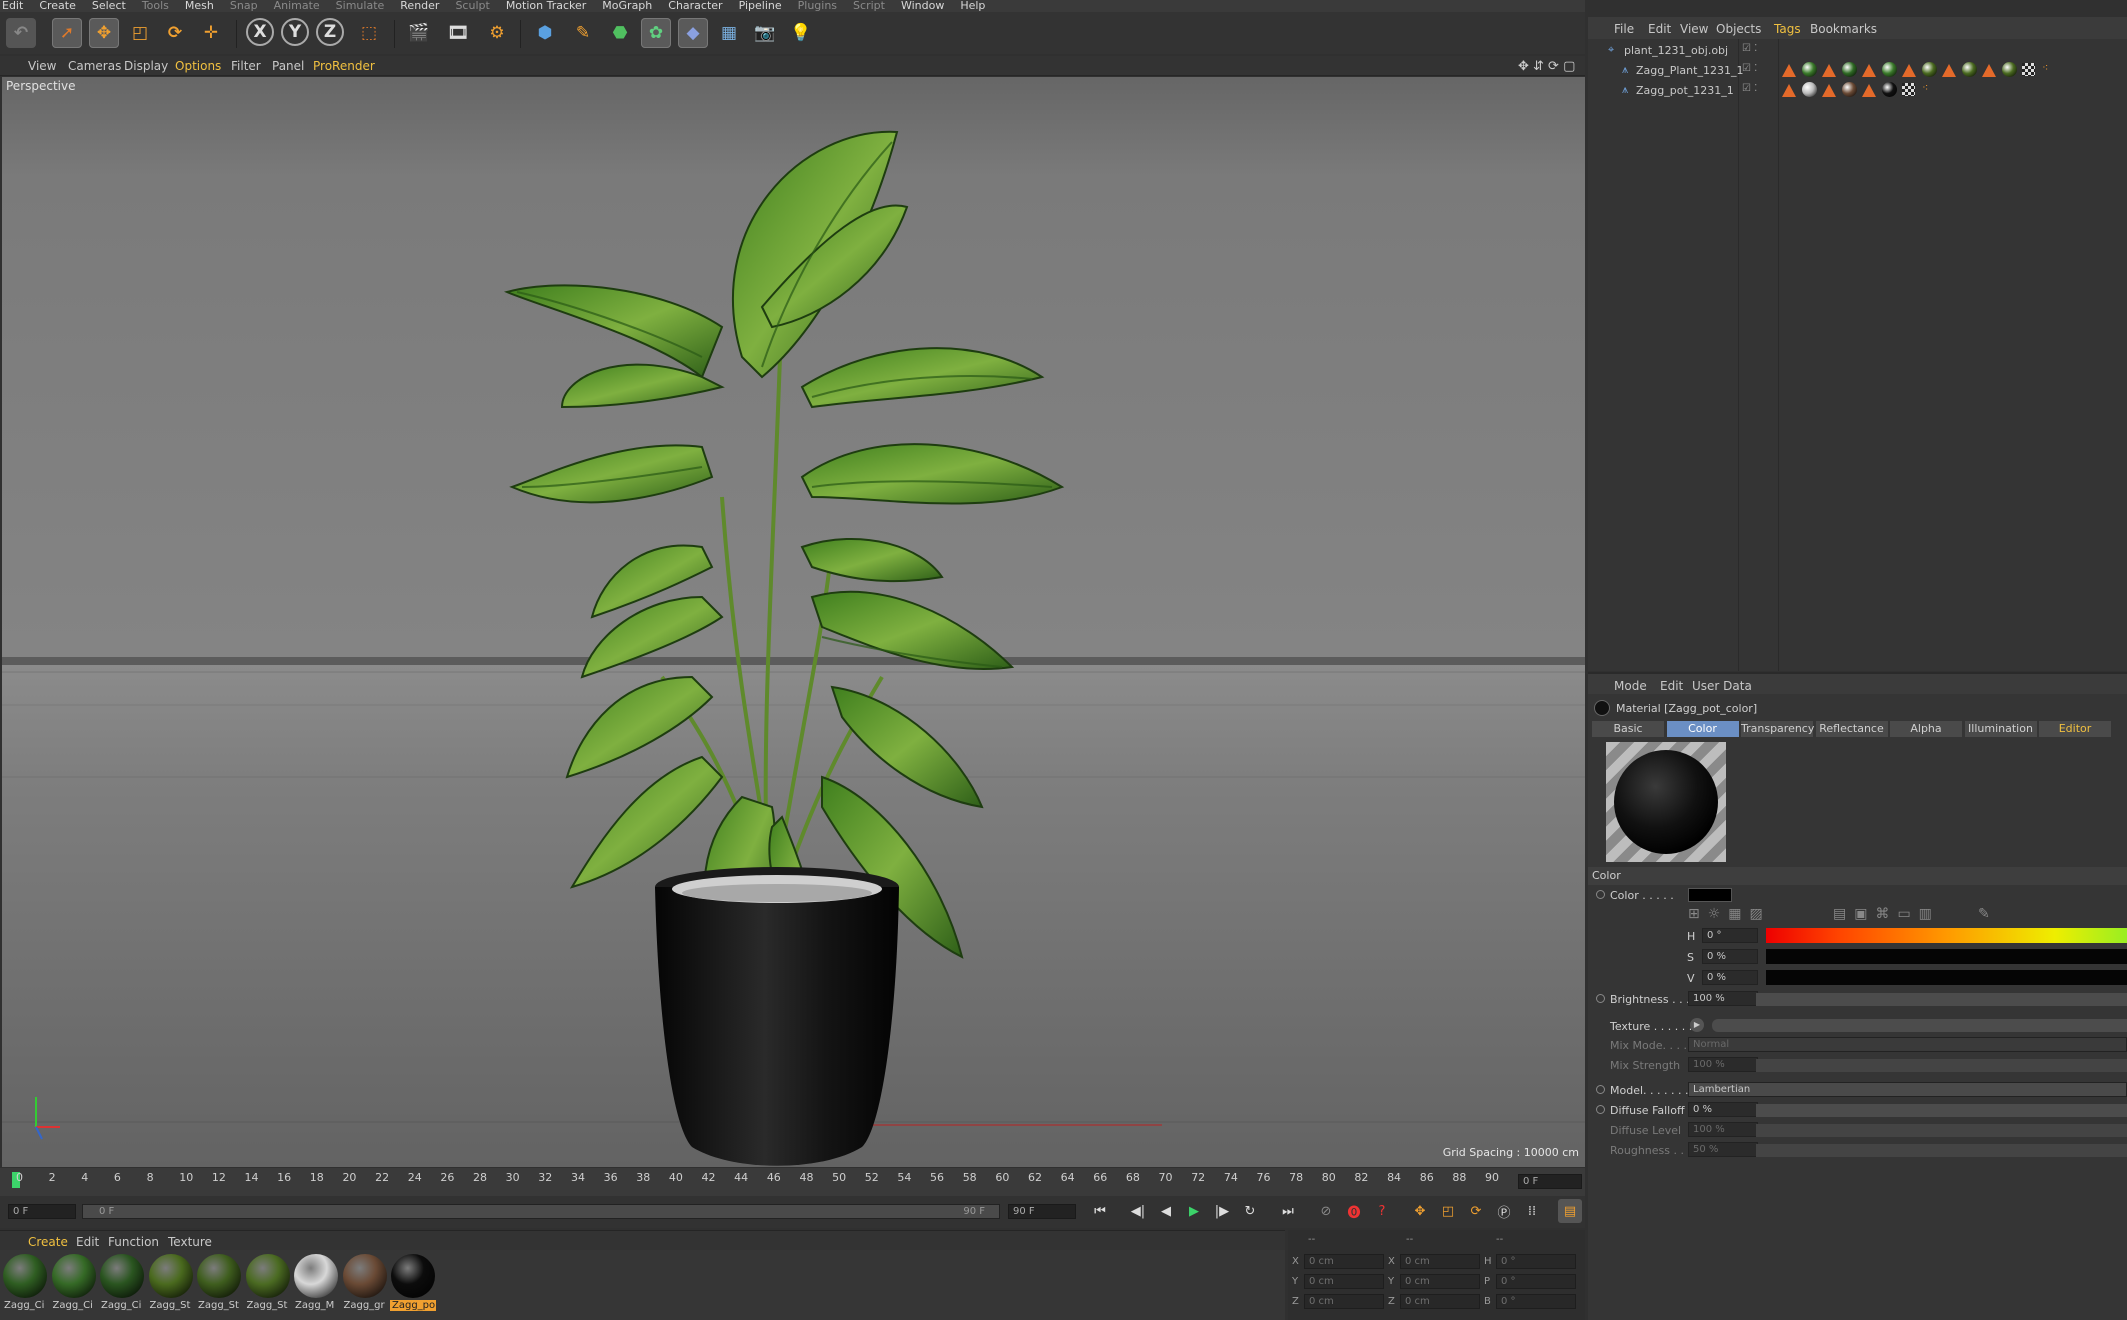 The height and width of the screenshot is (1320, 2127). I want to click on menu-character: Character, so click(695, 6).